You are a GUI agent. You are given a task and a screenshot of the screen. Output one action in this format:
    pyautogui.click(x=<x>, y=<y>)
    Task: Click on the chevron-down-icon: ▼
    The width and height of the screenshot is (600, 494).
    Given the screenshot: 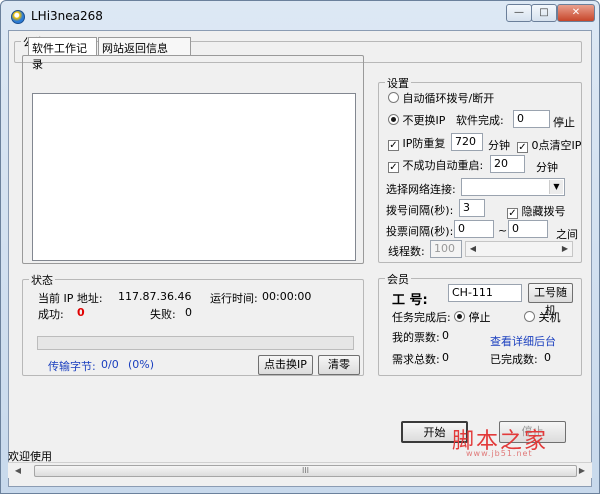 What is the action you would take?
    pyautogui.click(x=556, y=187)
    